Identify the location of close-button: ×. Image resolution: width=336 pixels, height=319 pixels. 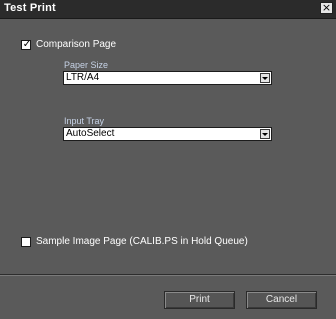
(326, 8).